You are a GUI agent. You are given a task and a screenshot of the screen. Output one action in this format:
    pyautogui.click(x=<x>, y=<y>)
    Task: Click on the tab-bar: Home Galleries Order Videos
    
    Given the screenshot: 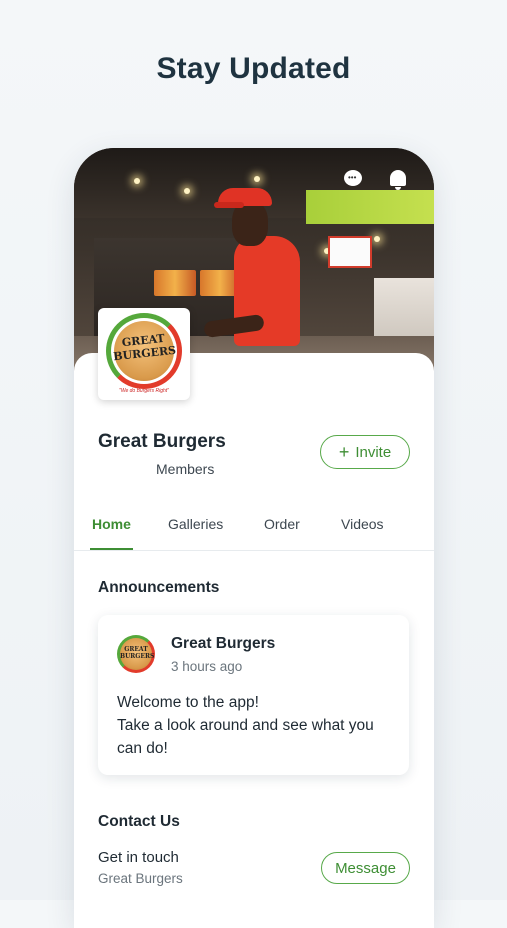 What is the action you would take?
    pyautogui.click(x=254, y=531)
    